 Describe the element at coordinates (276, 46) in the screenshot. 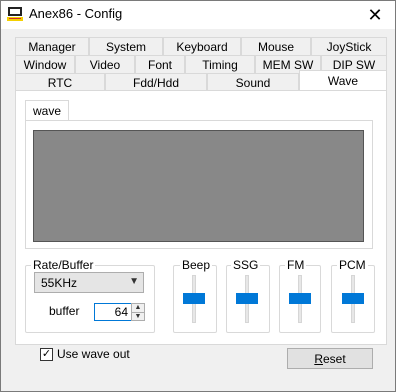

I see `tab-mouse: Mouse` at that location.